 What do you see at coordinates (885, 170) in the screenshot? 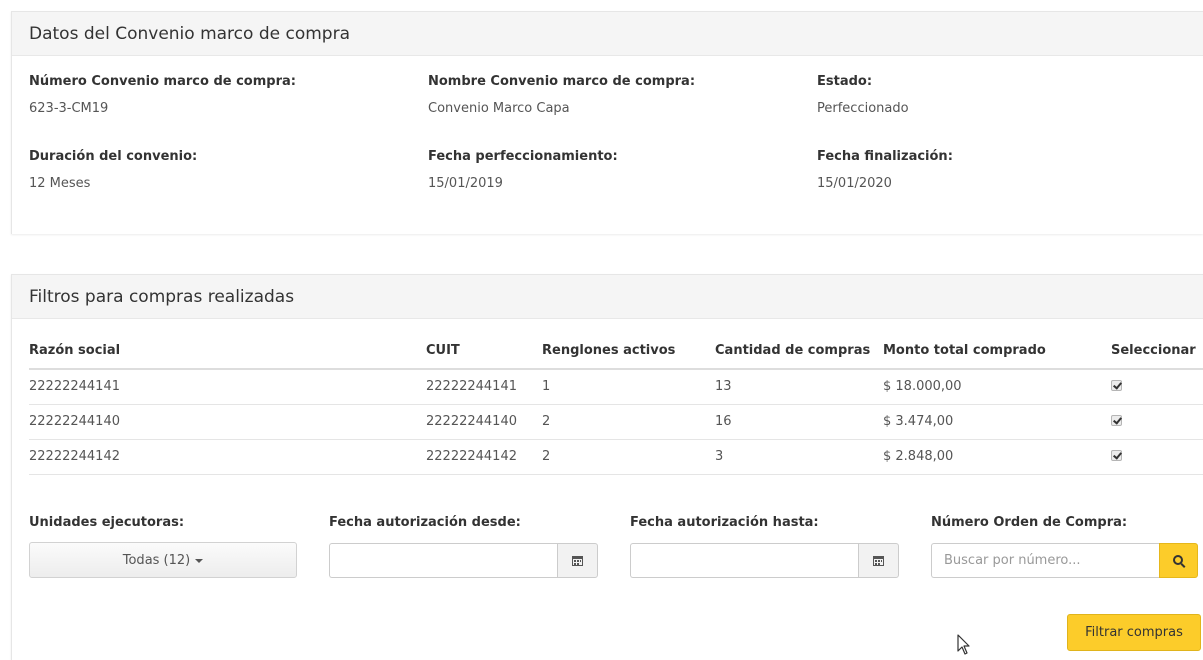
I see `fecha-finalizacion-field: Fecha finalización: 15/01/2020` at bounding box center [885, 170].